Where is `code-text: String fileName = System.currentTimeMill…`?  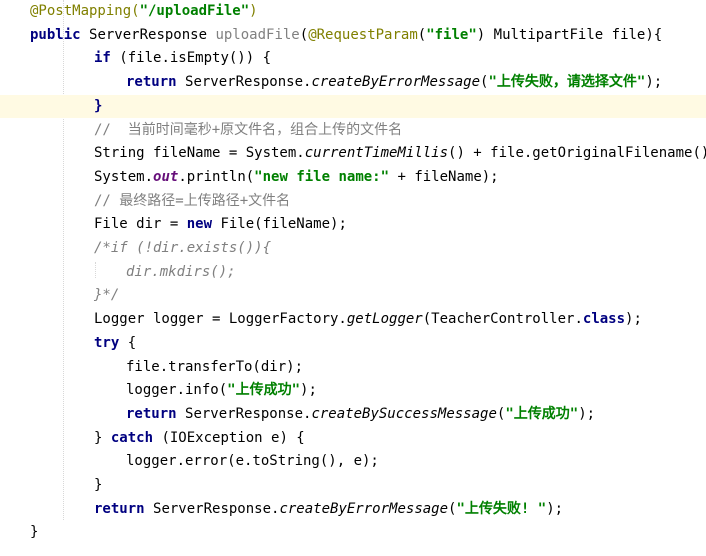 code-text: String fileName = System.currentTimeMill… is located at coordinates (400, 153).